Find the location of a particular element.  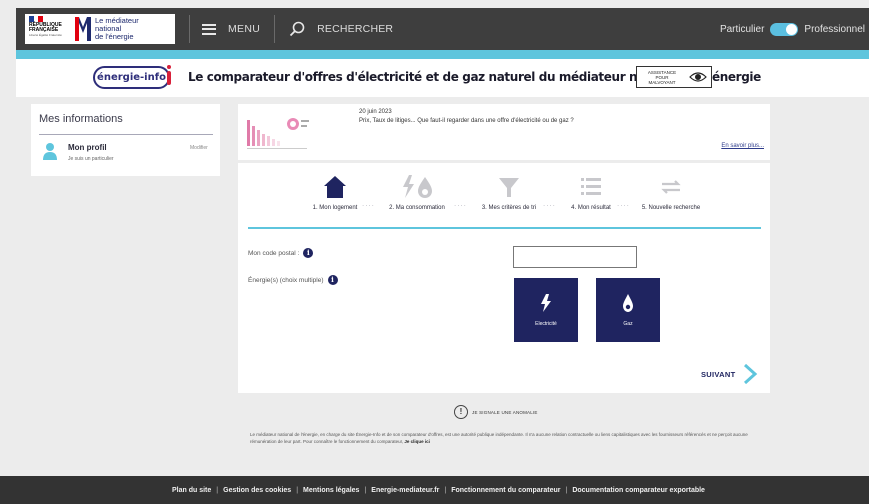

republique-label: RÉPUBLIQUE FRANÇAISE is located at coordinates (45, 27).